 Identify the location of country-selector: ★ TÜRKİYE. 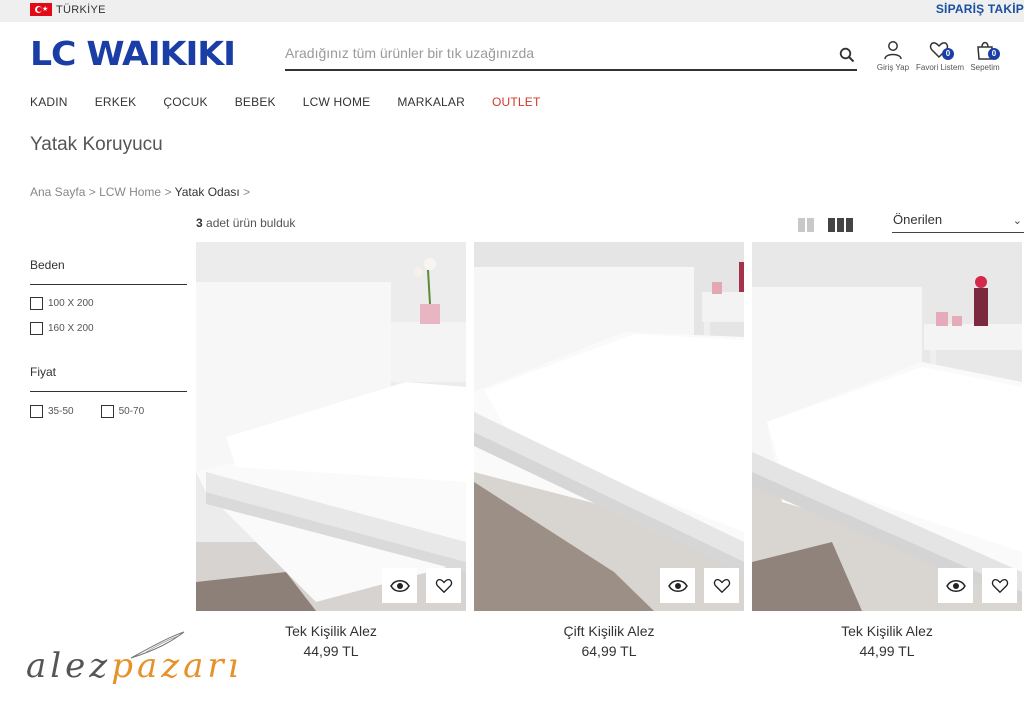
(68, 9).